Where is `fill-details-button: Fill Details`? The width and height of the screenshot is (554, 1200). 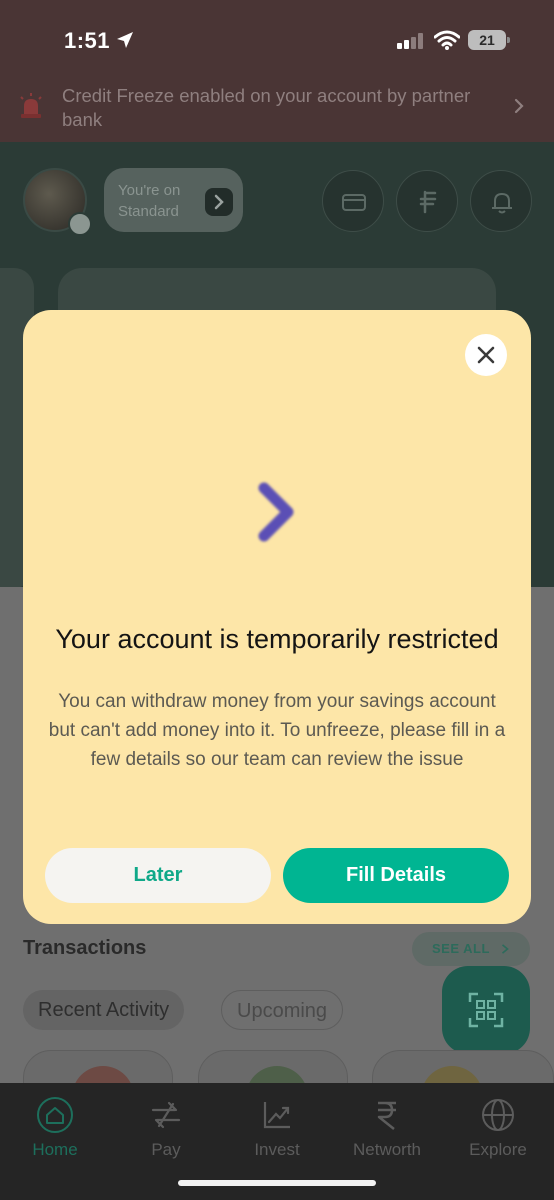 fill-details-button: Fill Details is located at coordinates (396, 875).